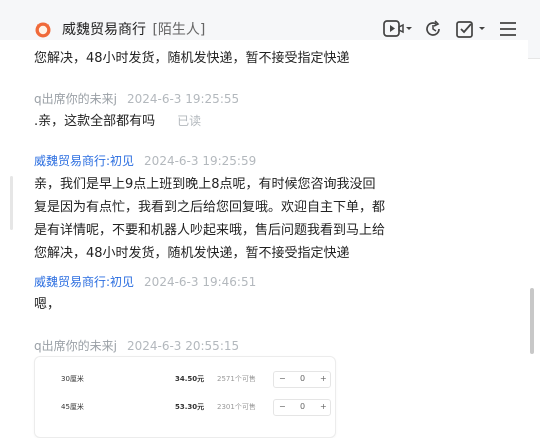 This screenshot has width=540, height=438. What do you see at coordinates (104, 30) in the screenshot?
I see `shop-name: 威魏贸易商行` at bounding box center [104, 30].